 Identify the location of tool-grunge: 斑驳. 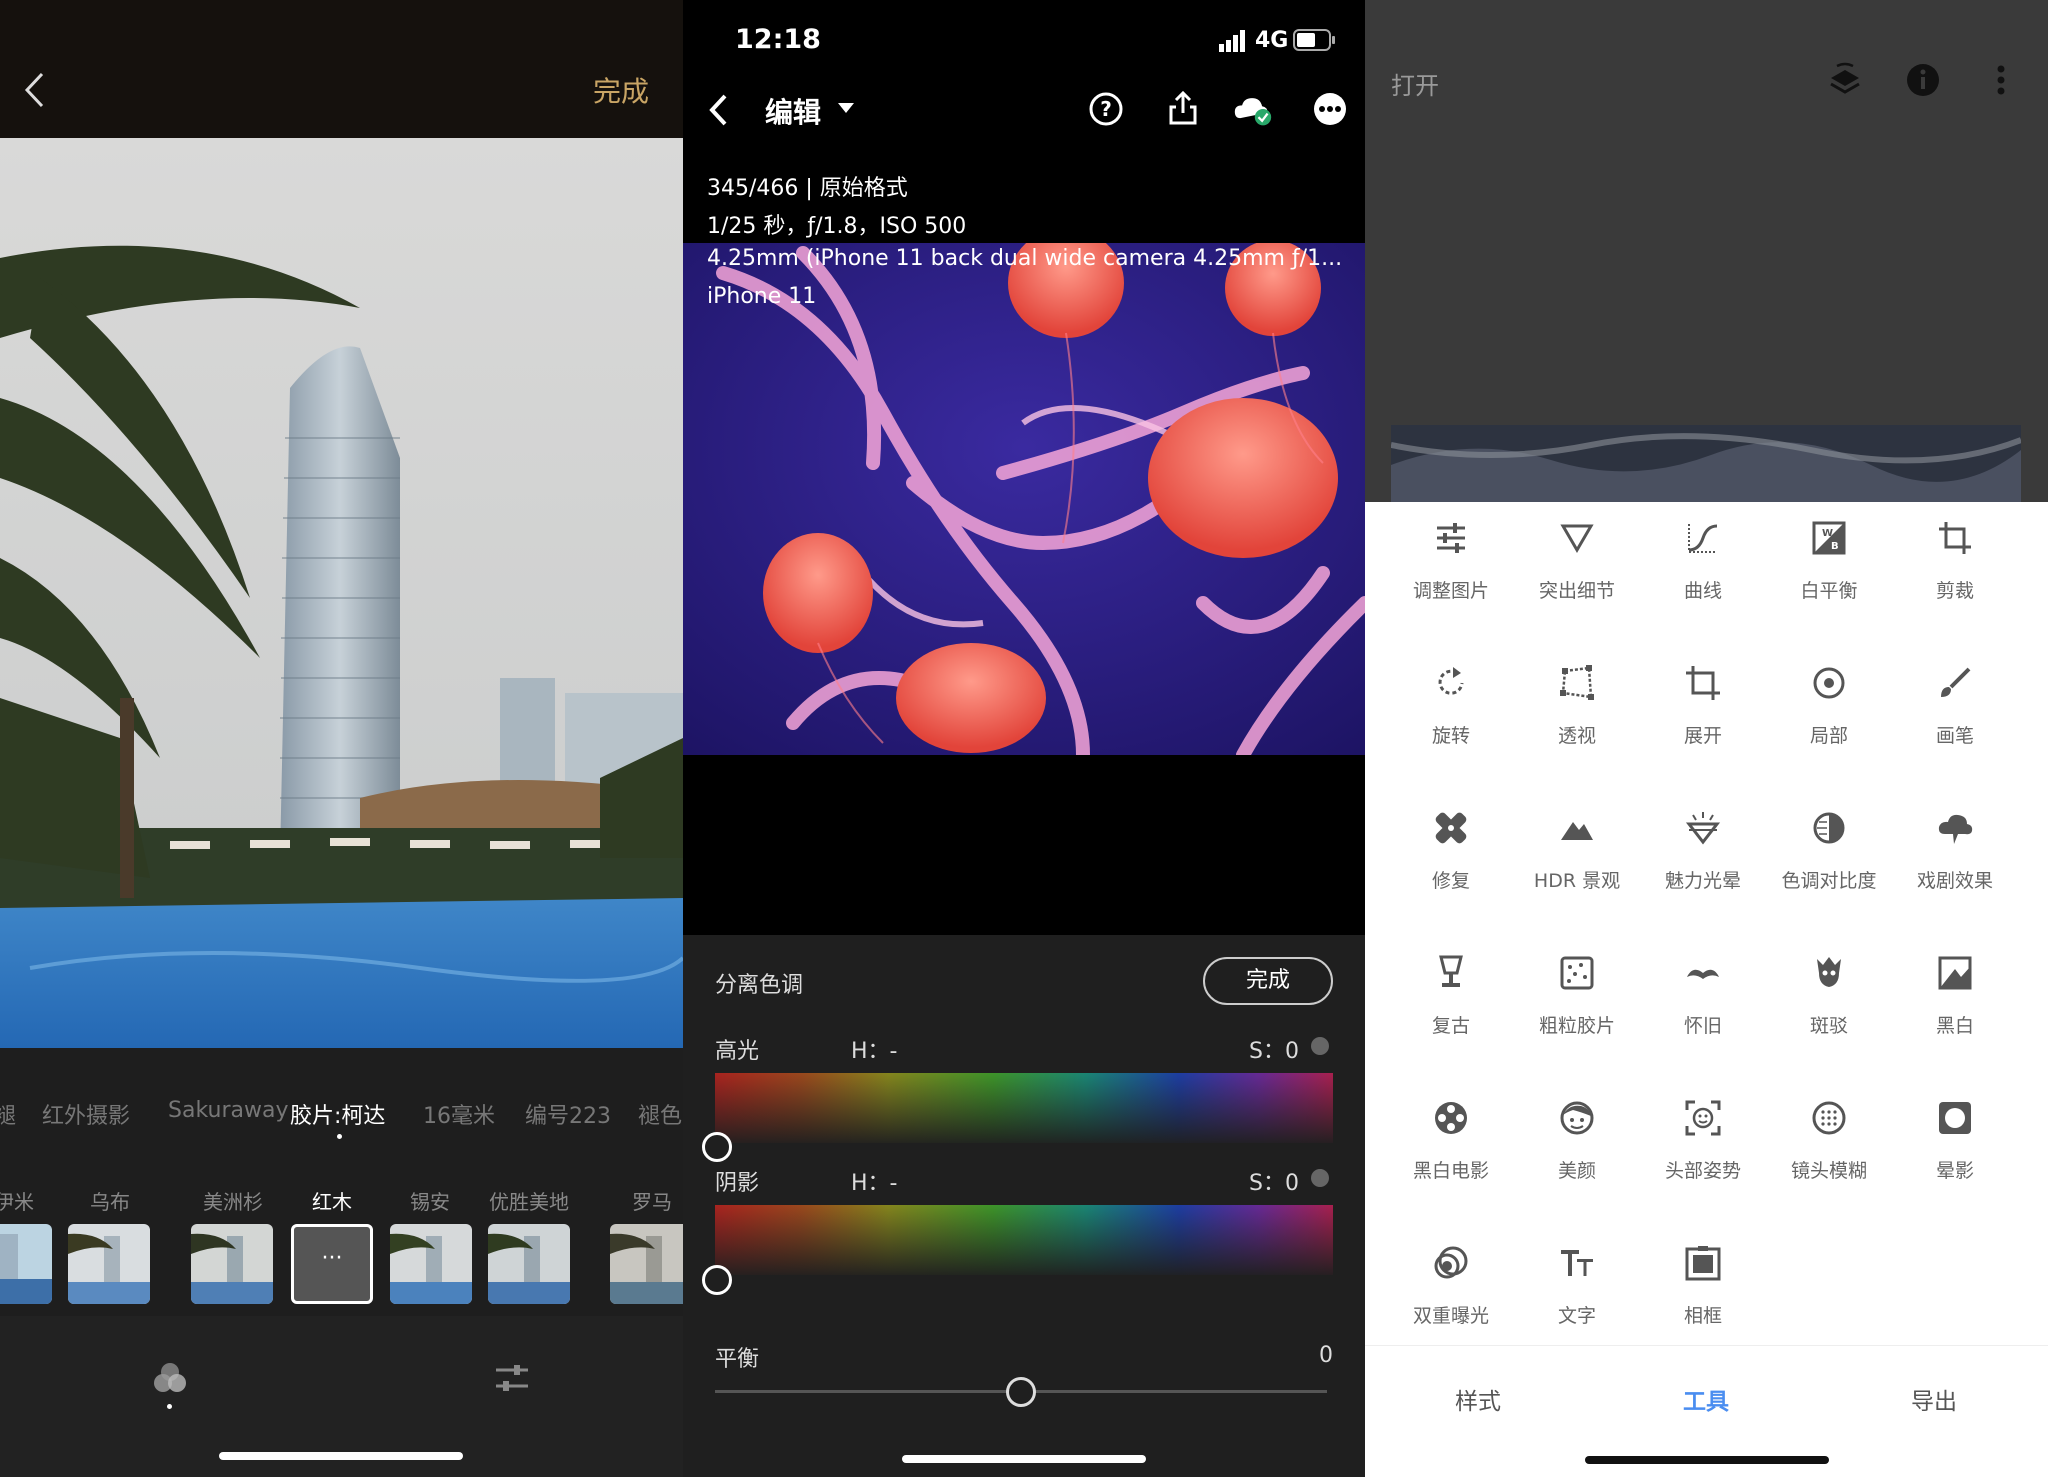
(1829, 1015).